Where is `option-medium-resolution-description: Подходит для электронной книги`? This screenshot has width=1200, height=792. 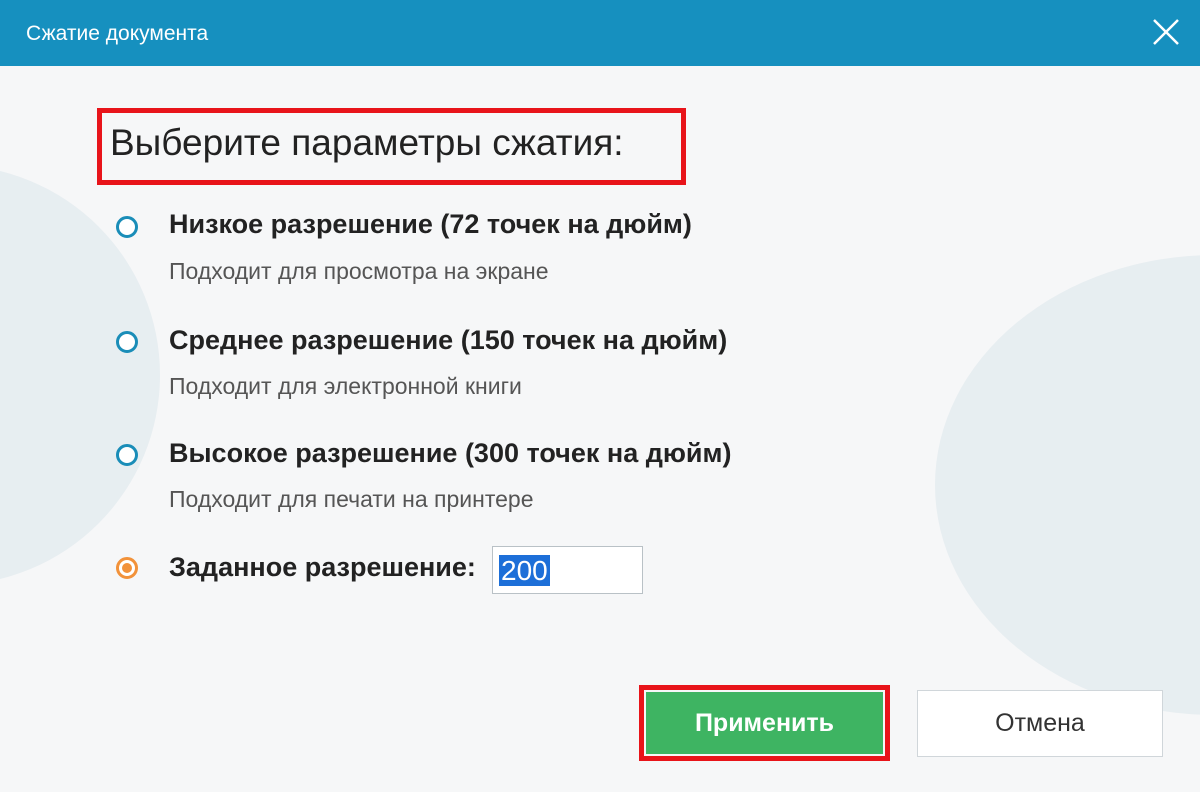
option-medium-resolution-description: Подходит для электронной книги is located at coordinates (345, 386).